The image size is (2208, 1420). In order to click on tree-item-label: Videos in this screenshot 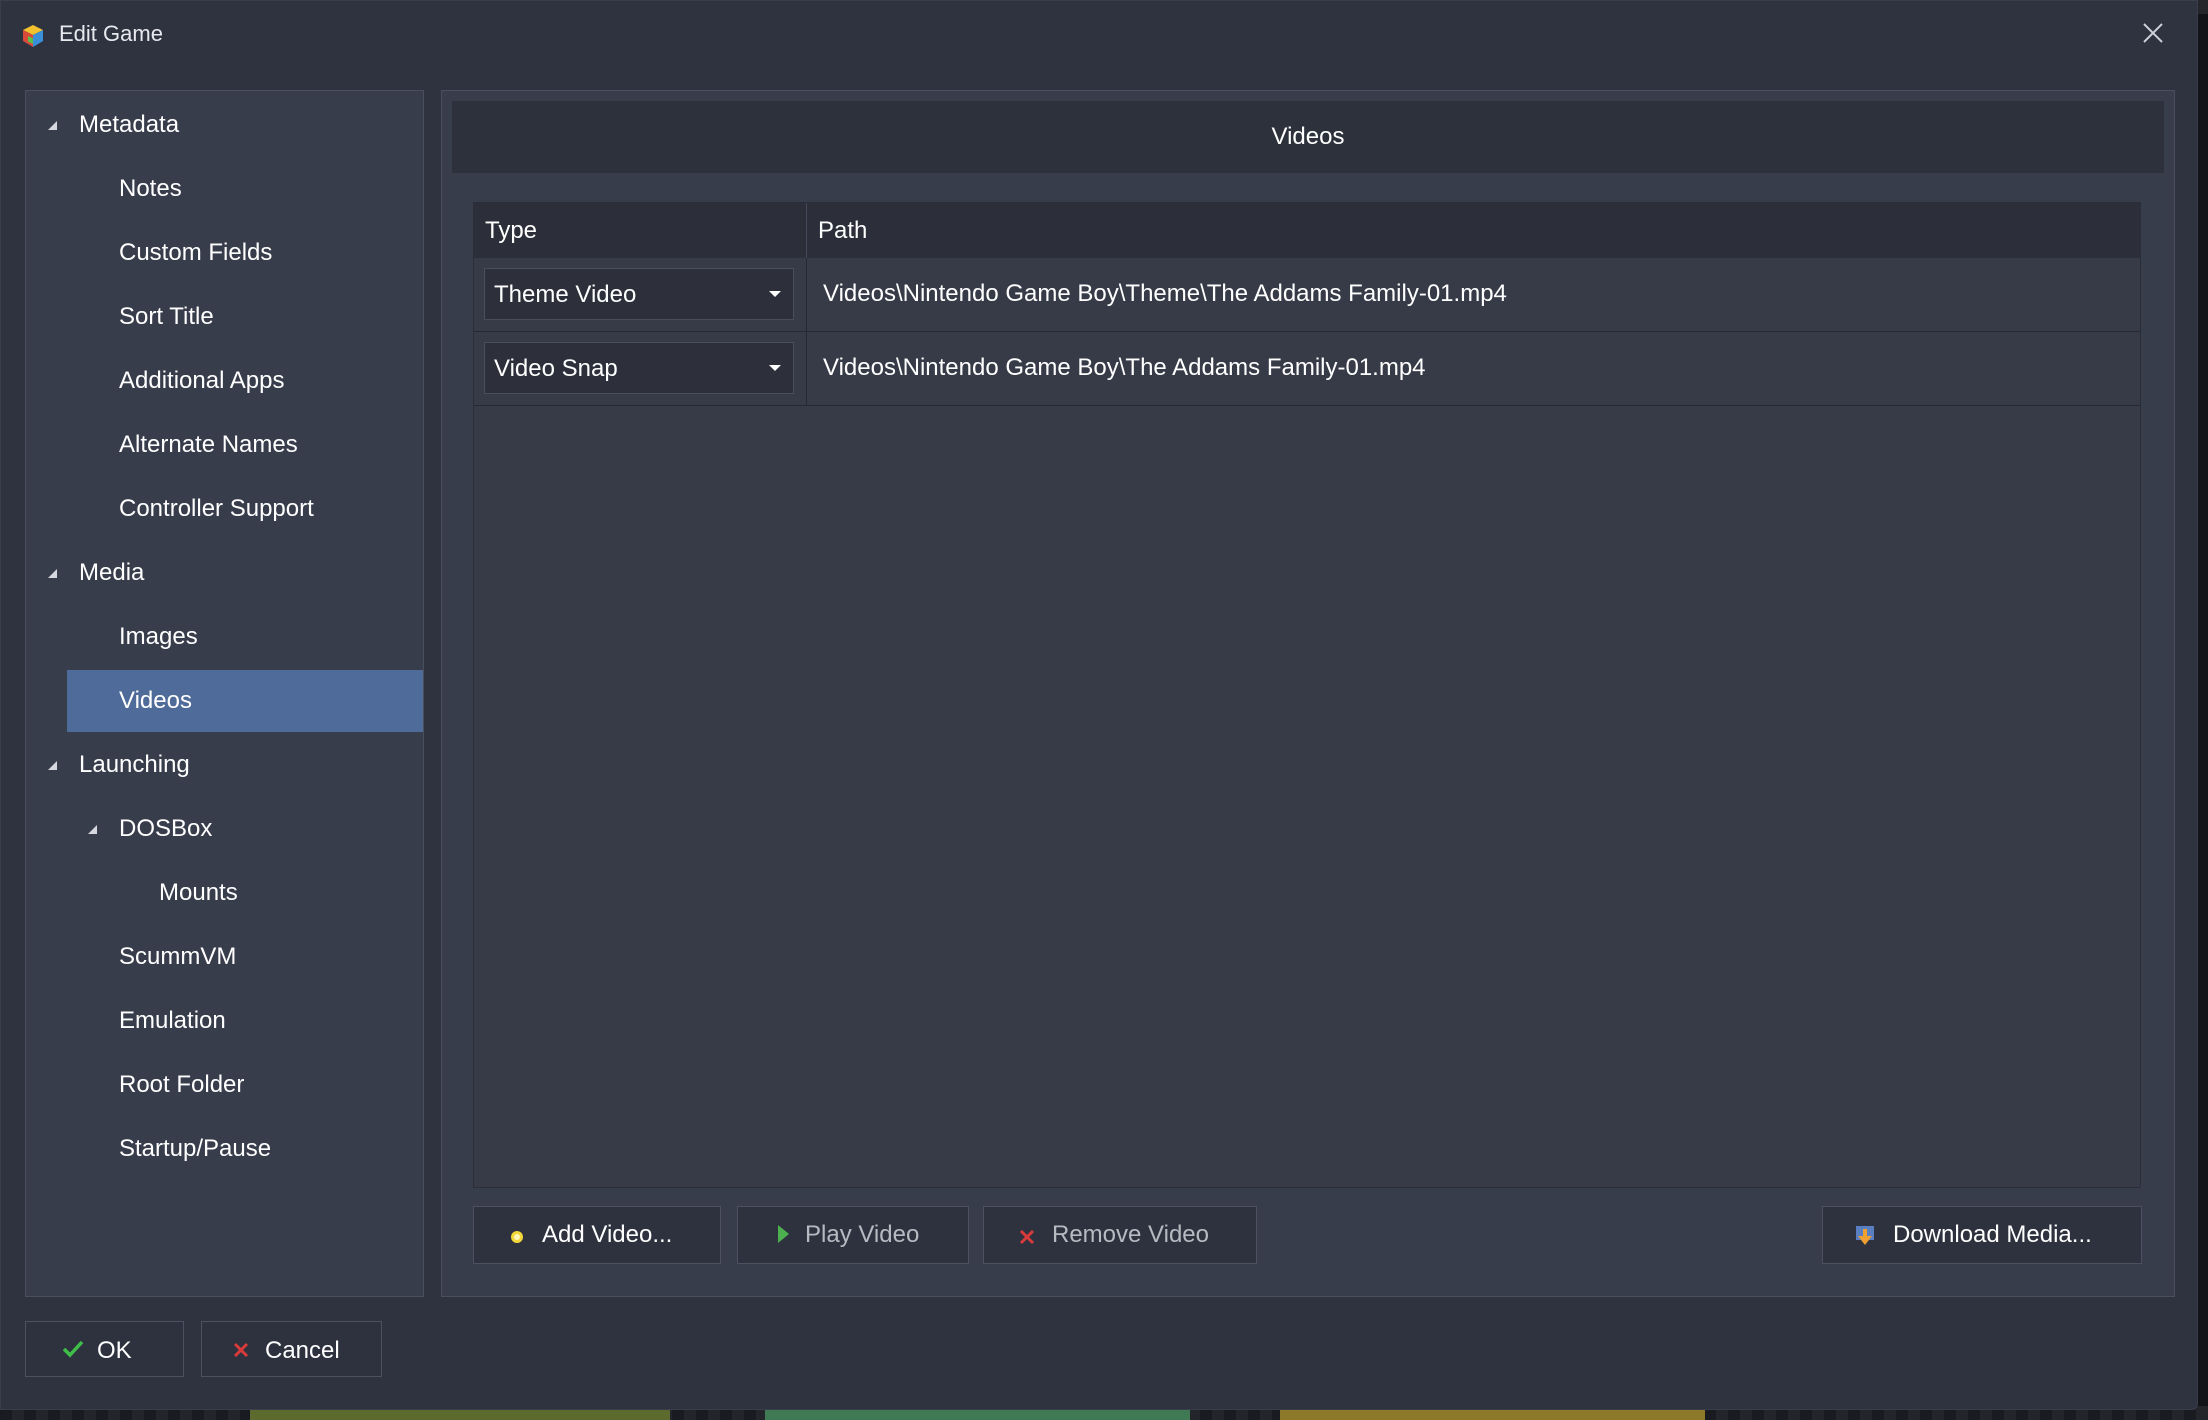, I will do `click(155, 700)`.